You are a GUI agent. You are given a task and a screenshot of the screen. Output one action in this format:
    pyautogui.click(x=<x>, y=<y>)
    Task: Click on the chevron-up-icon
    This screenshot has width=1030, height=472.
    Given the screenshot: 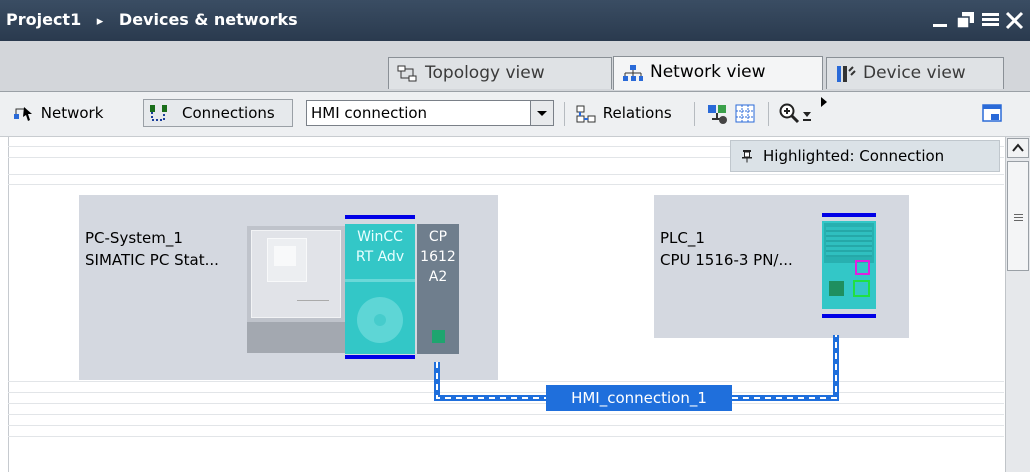 What is the action you would take?
    pyautogui.click(x=1018, y=147)
    